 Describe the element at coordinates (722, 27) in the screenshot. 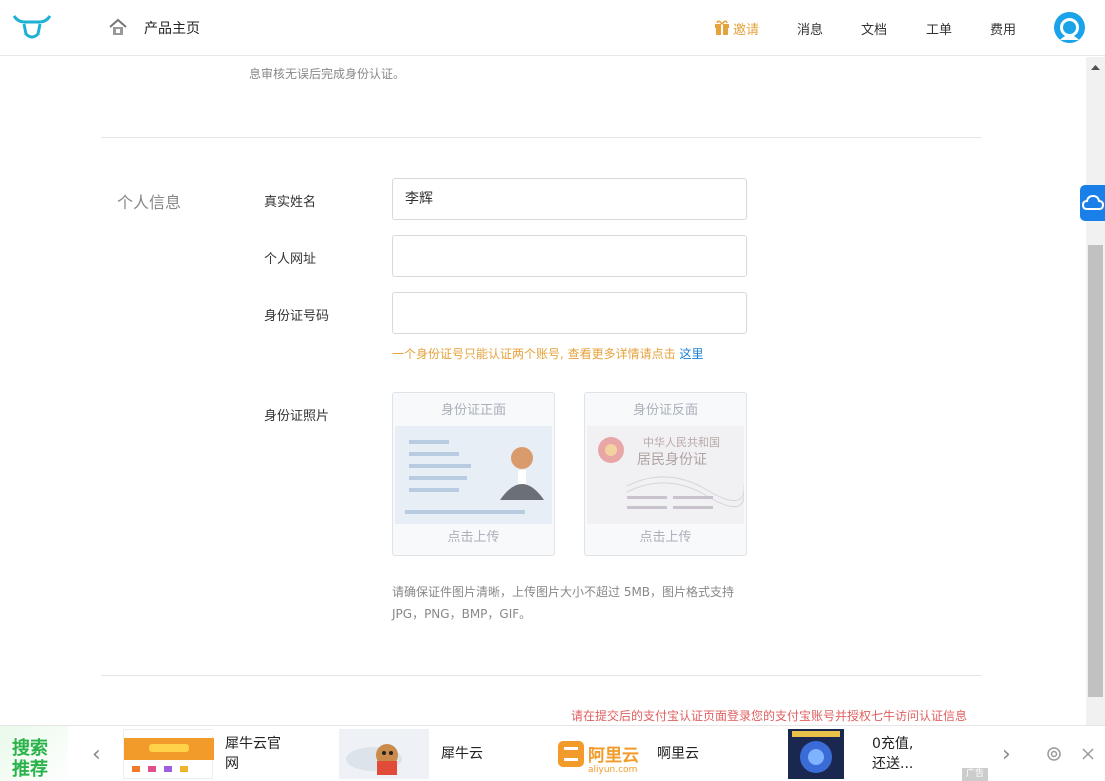

I see `gift-icon` at that location.